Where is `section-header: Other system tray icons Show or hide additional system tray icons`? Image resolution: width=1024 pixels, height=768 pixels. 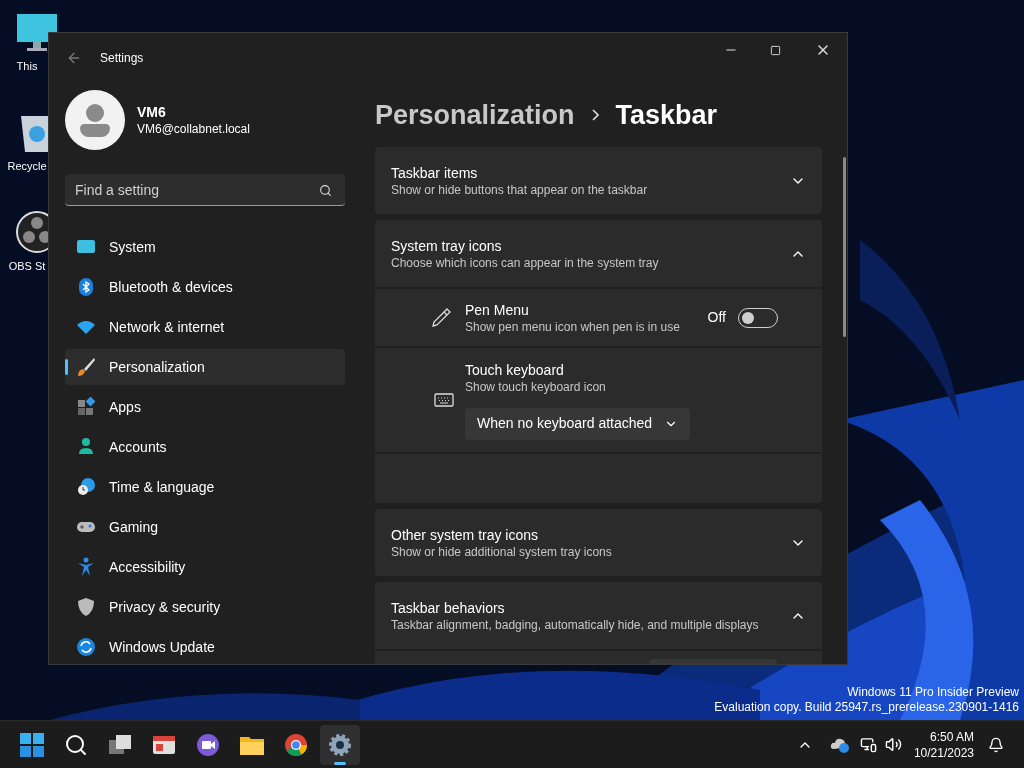 section-header: Other system tray icons Show or hide additional system tray icons is located at coordinates (598, 542).